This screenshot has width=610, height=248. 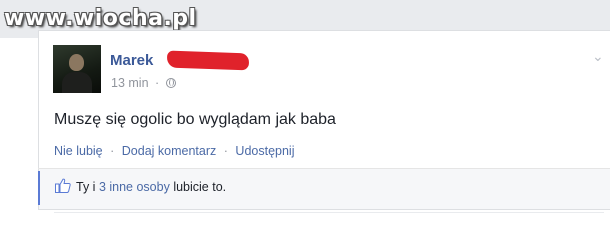 I want to click on avatar, so click(x=77, y=69).